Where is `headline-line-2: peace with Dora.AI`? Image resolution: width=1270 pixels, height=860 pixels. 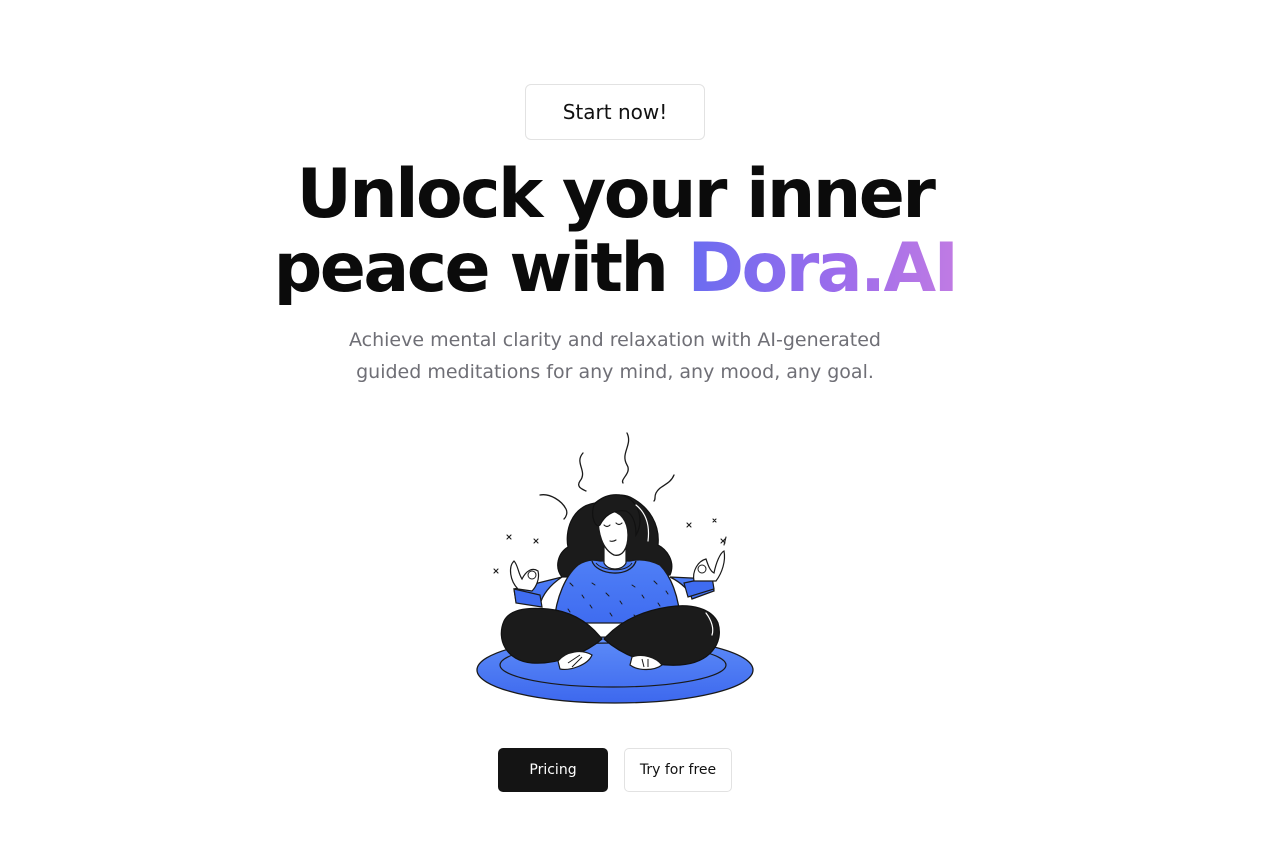
headline-line-2: peace with Dora.AI is located at coordinates (615, 269).